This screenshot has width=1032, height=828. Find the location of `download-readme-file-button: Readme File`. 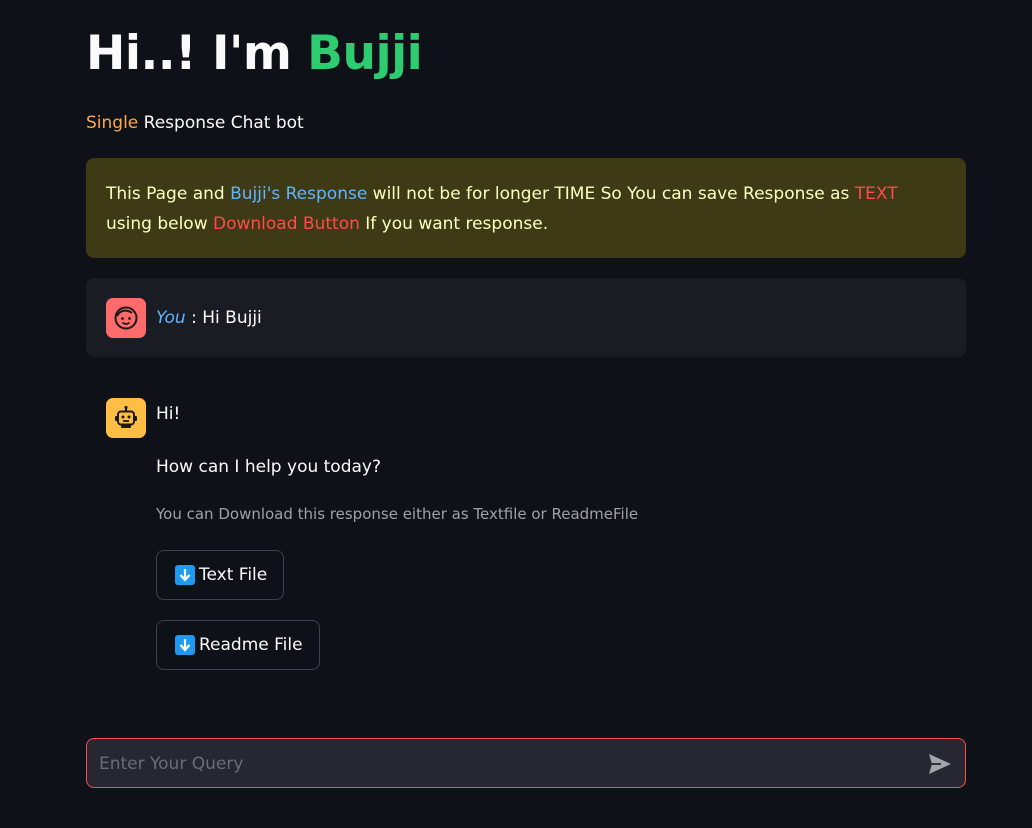

download-readme-file-button: Readme File is located at coordinates (238, 645).